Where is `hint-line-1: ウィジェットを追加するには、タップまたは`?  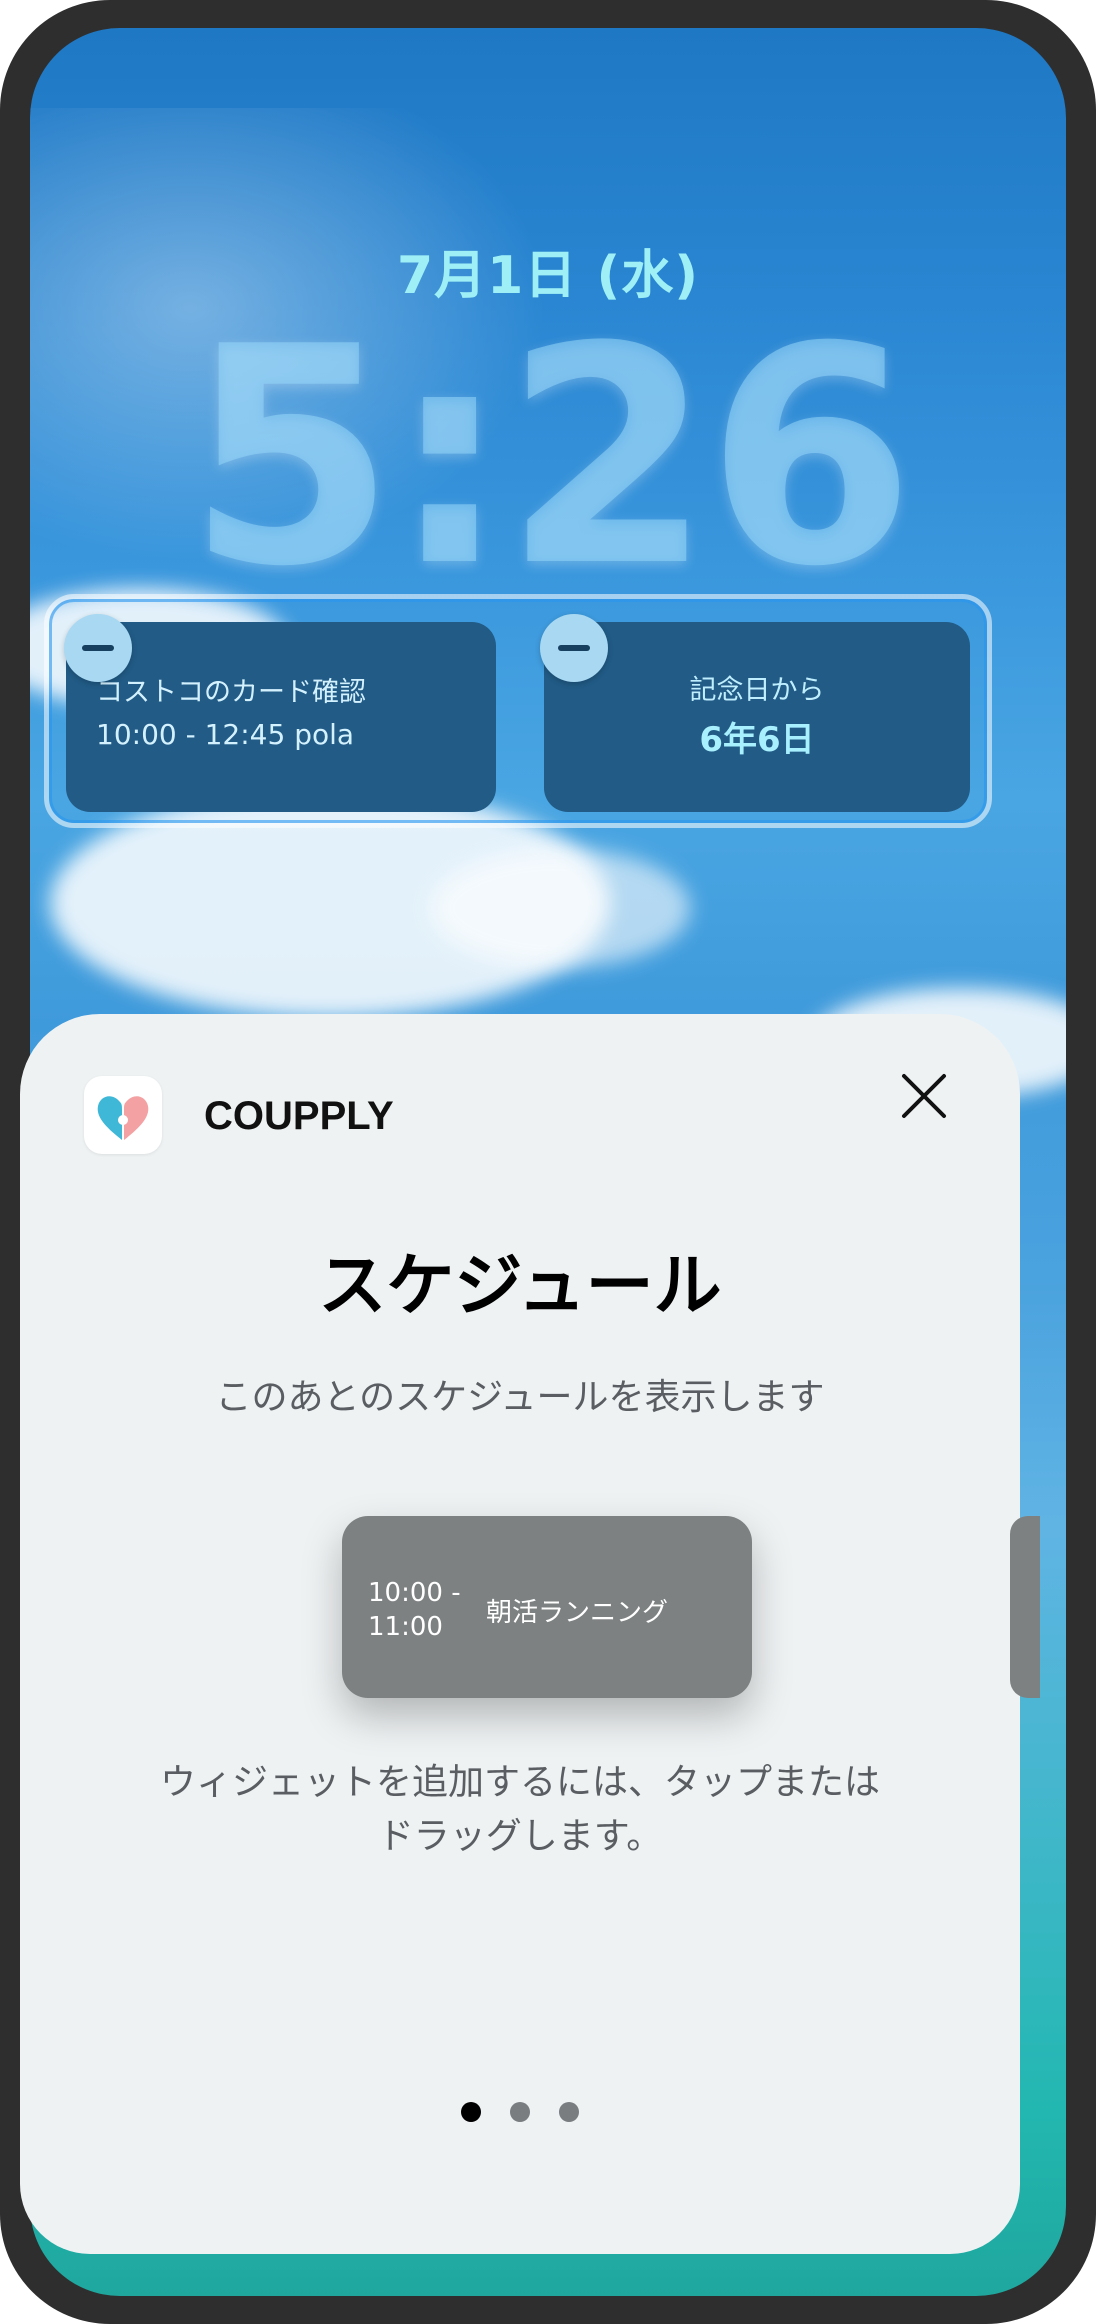 hint-line-1: ウィジェットを追加するには、タップまたは is located at coordinates (519, 1782).